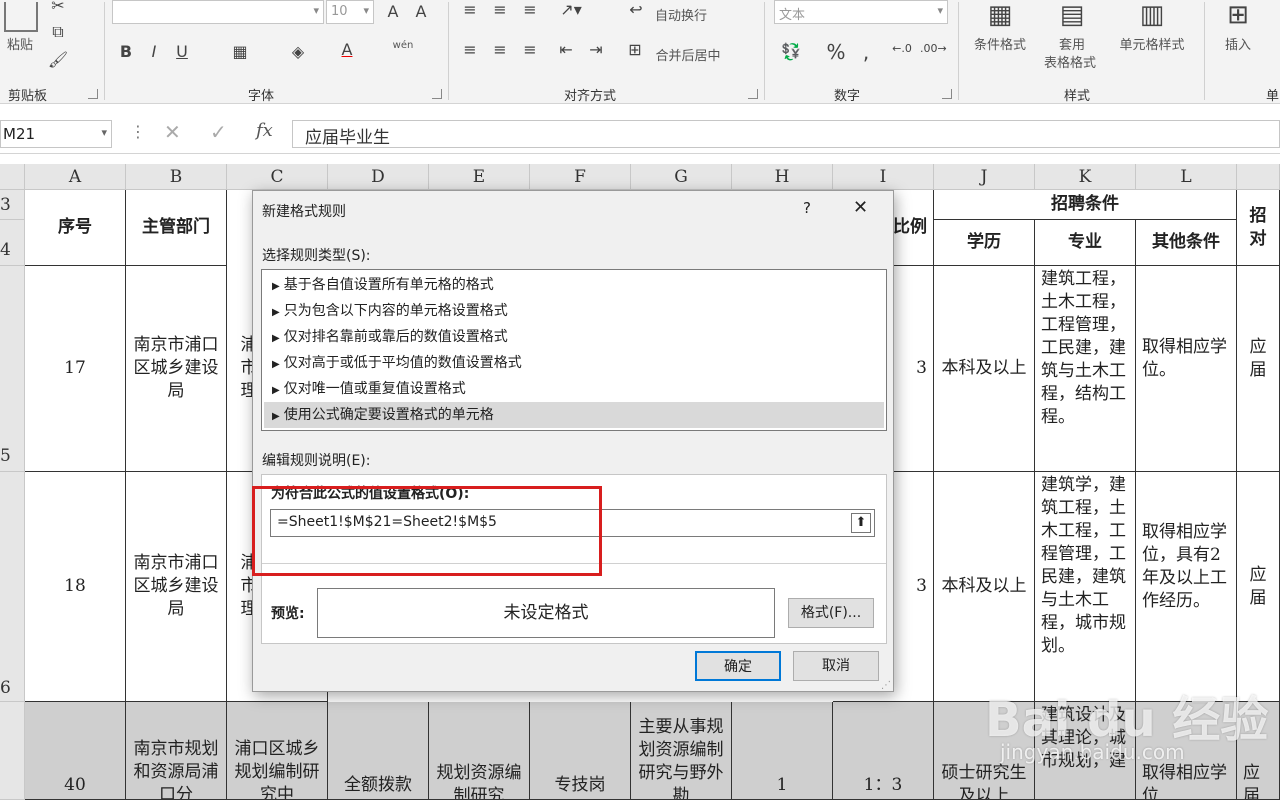  I want to click on header-seq: 序号, so click(75, 228).